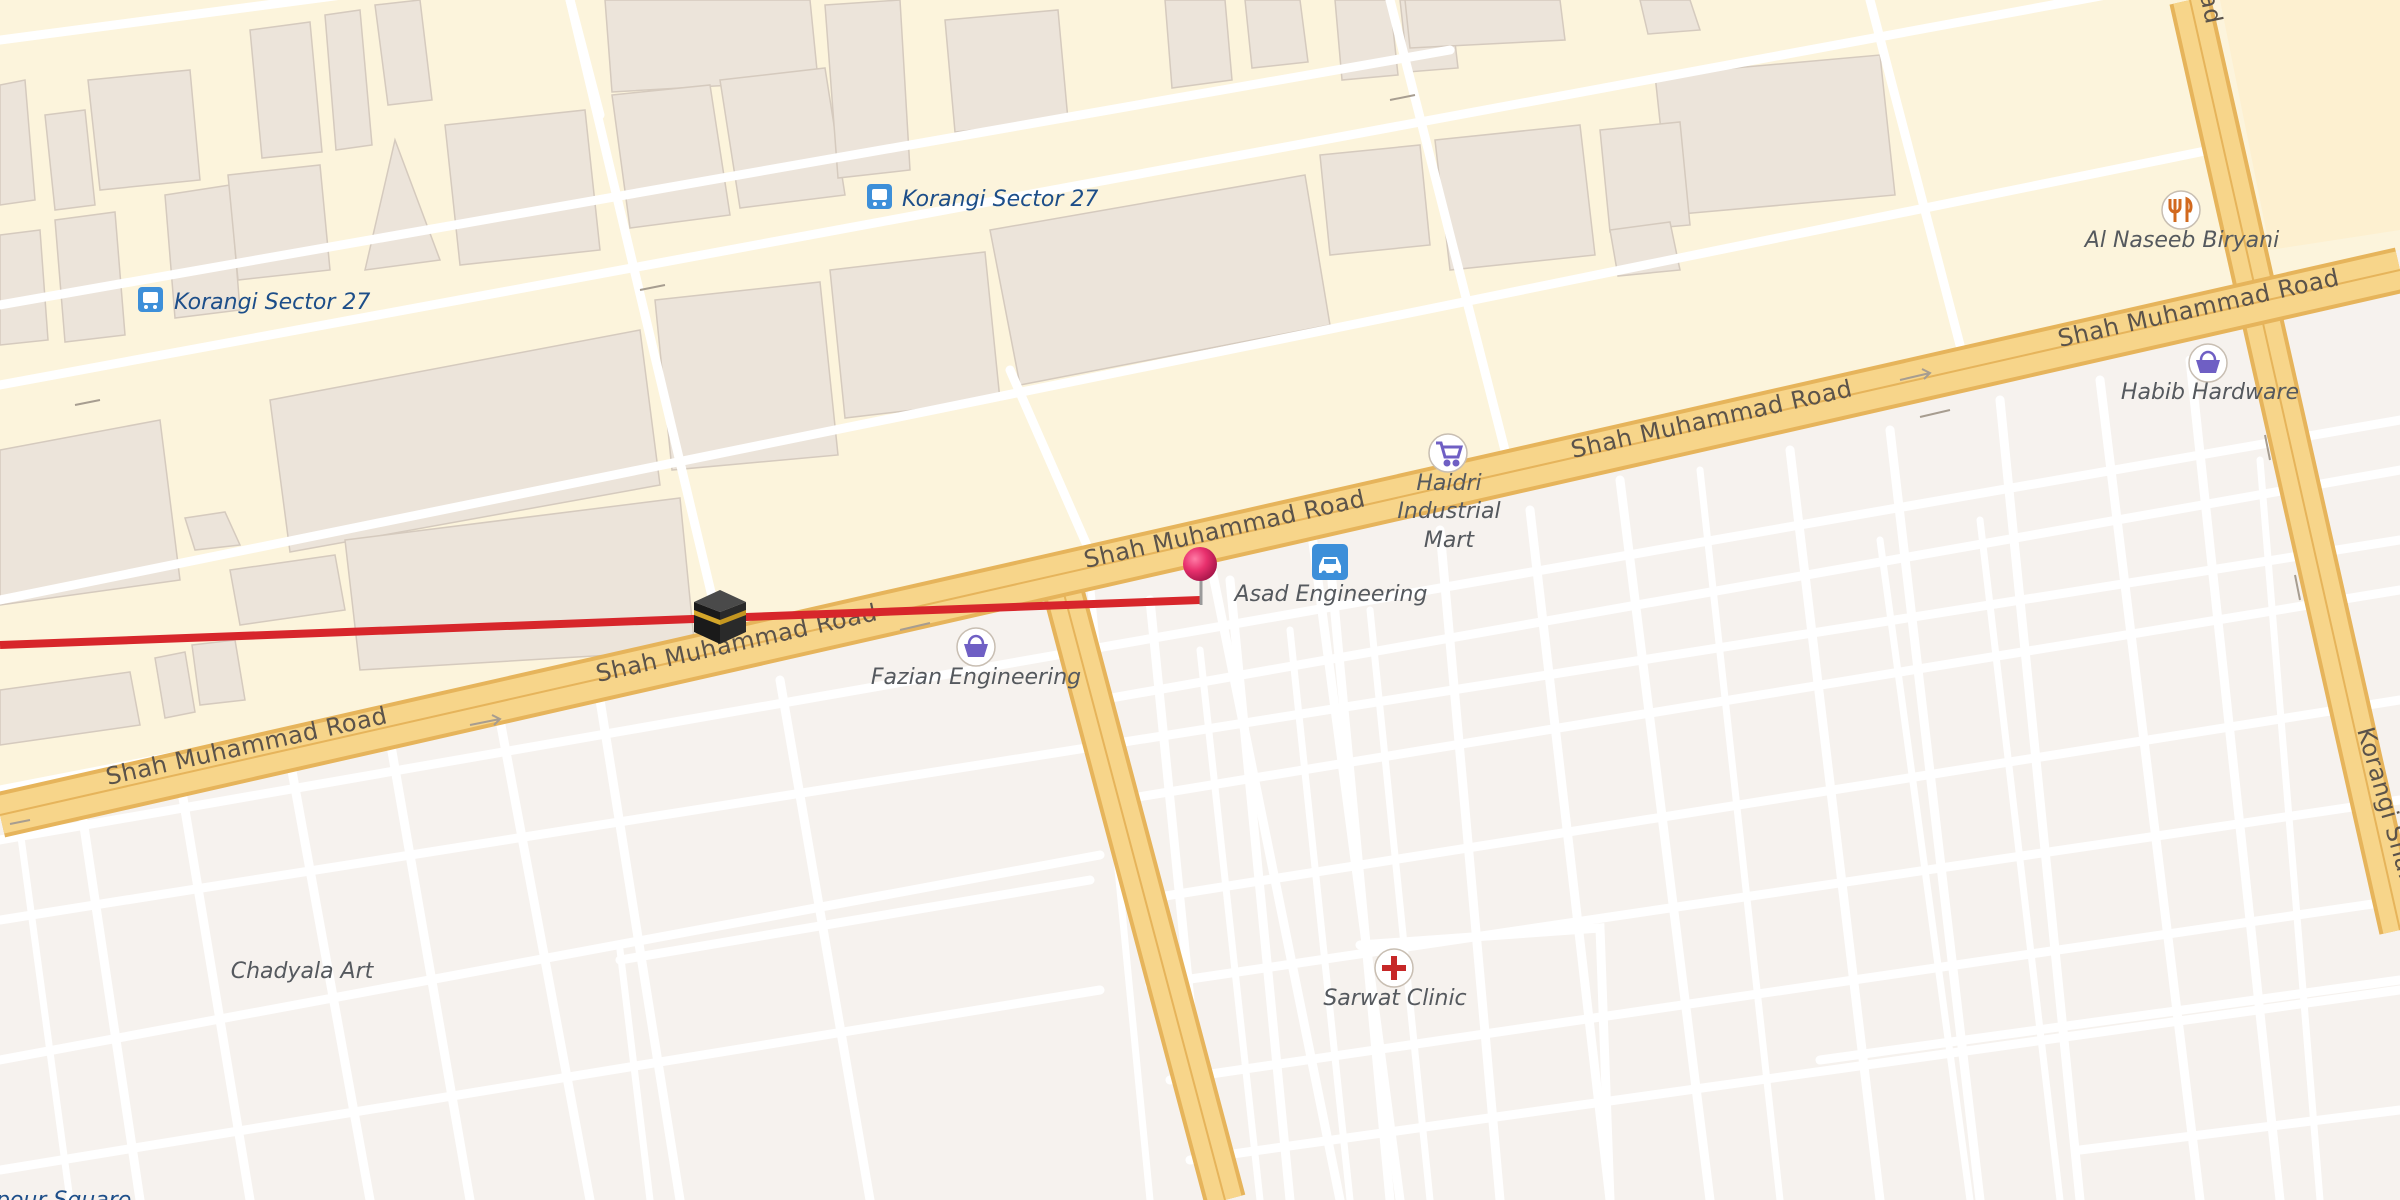 This screenshot has width=2400, height=1200. Describe the element at coordinates (65, 1194) in the screenshot. I see `place-label-square: pour Square` at that location.